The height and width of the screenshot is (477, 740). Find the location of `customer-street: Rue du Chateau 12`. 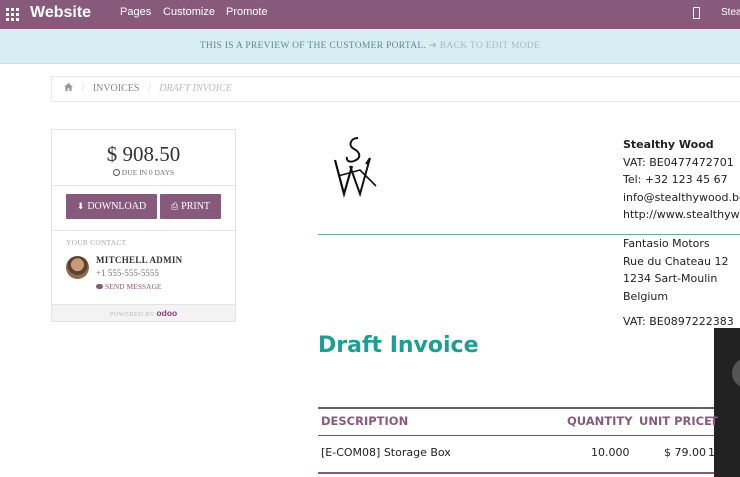

customer-street: Rue du Chateau 12 is located at coordinates (676, 261).